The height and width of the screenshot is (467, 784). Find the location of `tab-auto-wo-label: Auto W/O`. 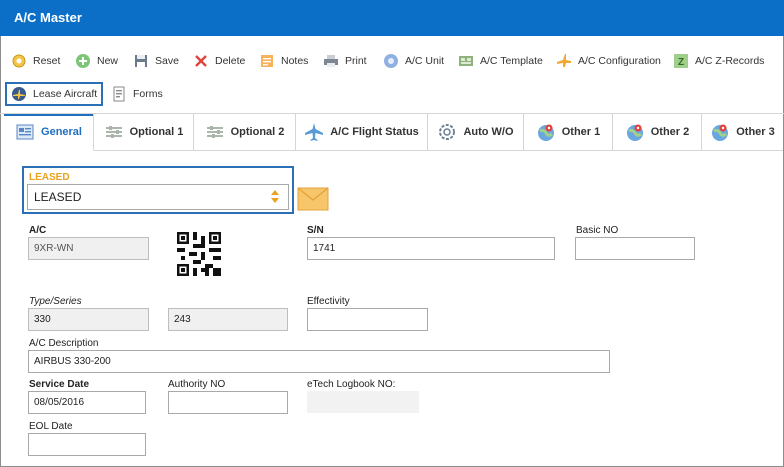

tab-auto-wo-label: Auto W/O is located at coordinates (488, 132).